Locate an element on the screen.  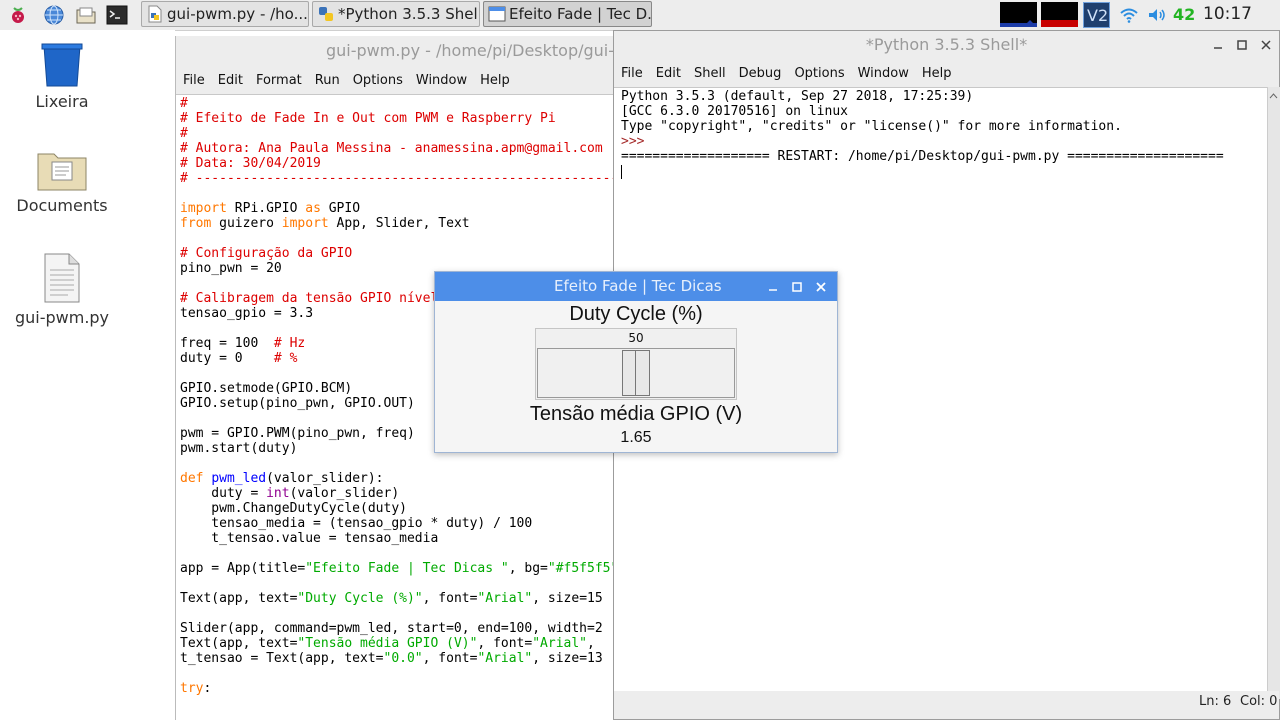
trash-icon is located at coordinates (62, 65).